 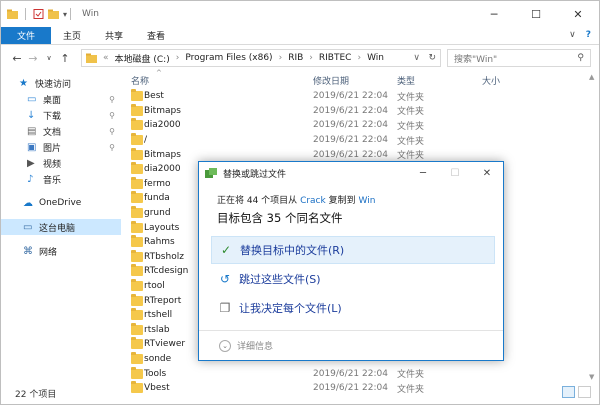 I want to click on details-view-icon, so click(x=568, y=392).